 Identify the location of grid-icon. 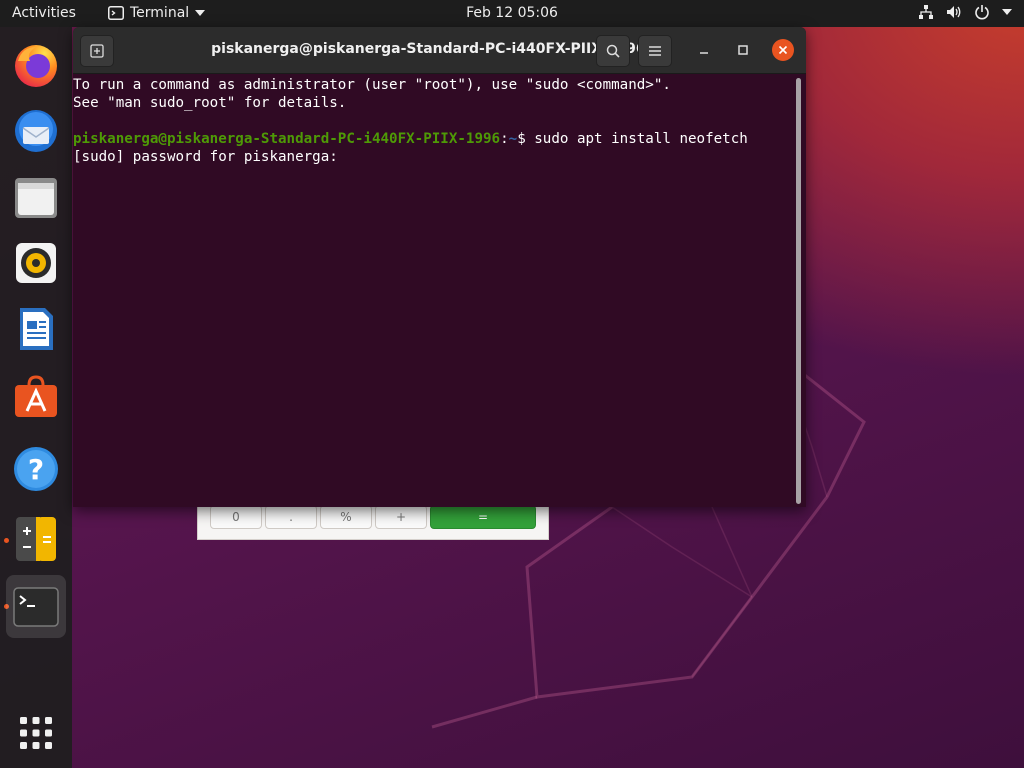
(36, 733).